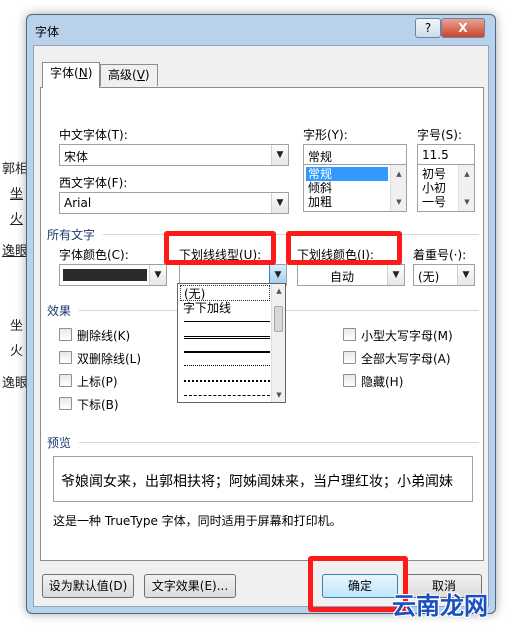 This screenshot has height=630, width=522. I want to click on font-size-list: 初号 小初 一号 ▲ ▼, so click(446, 188).